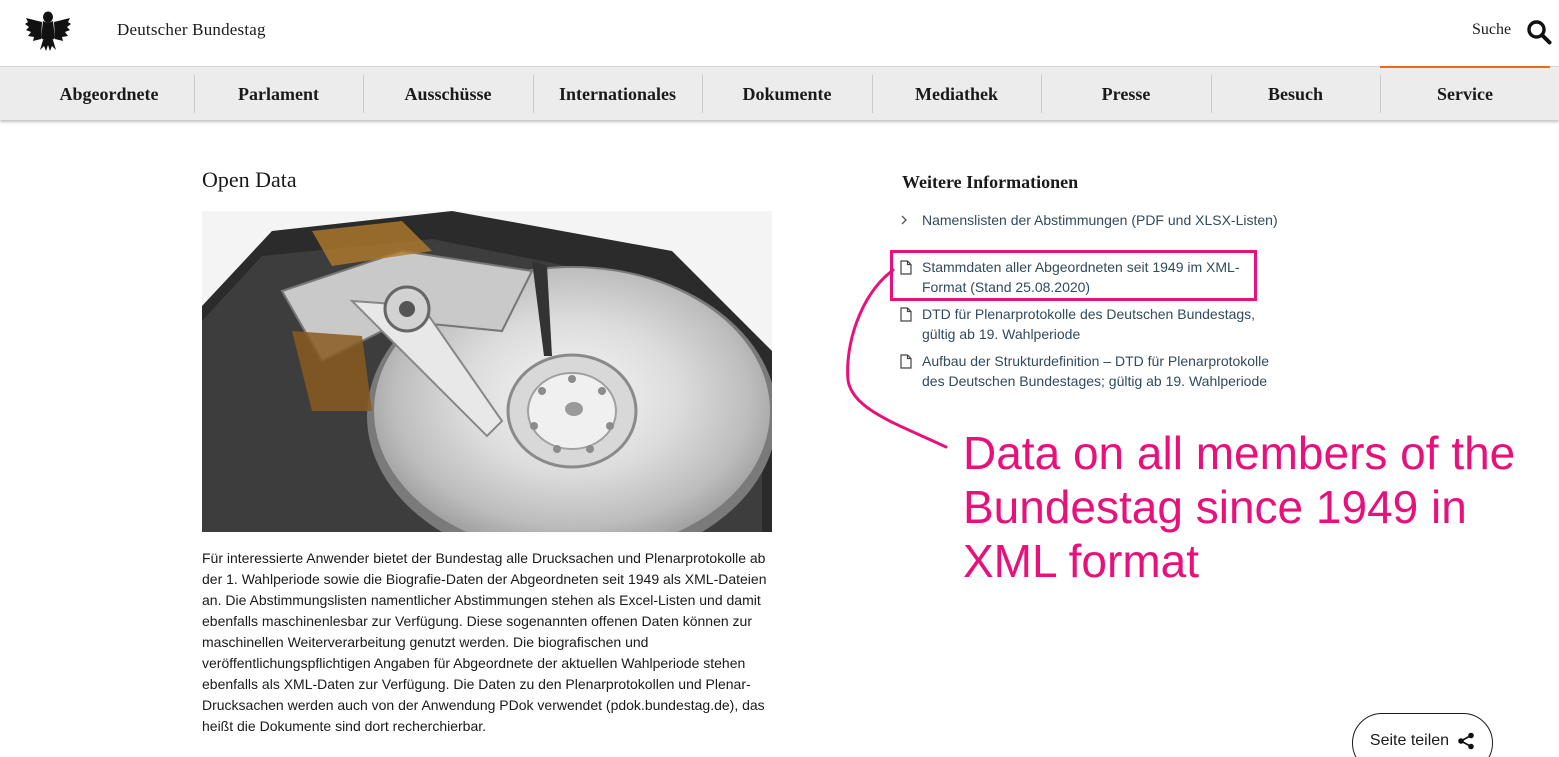  What do you see at coordinates (48, 30) in the screenshot?
I see `federal-eagle-logo-icon` at bounding box center [48, 30].